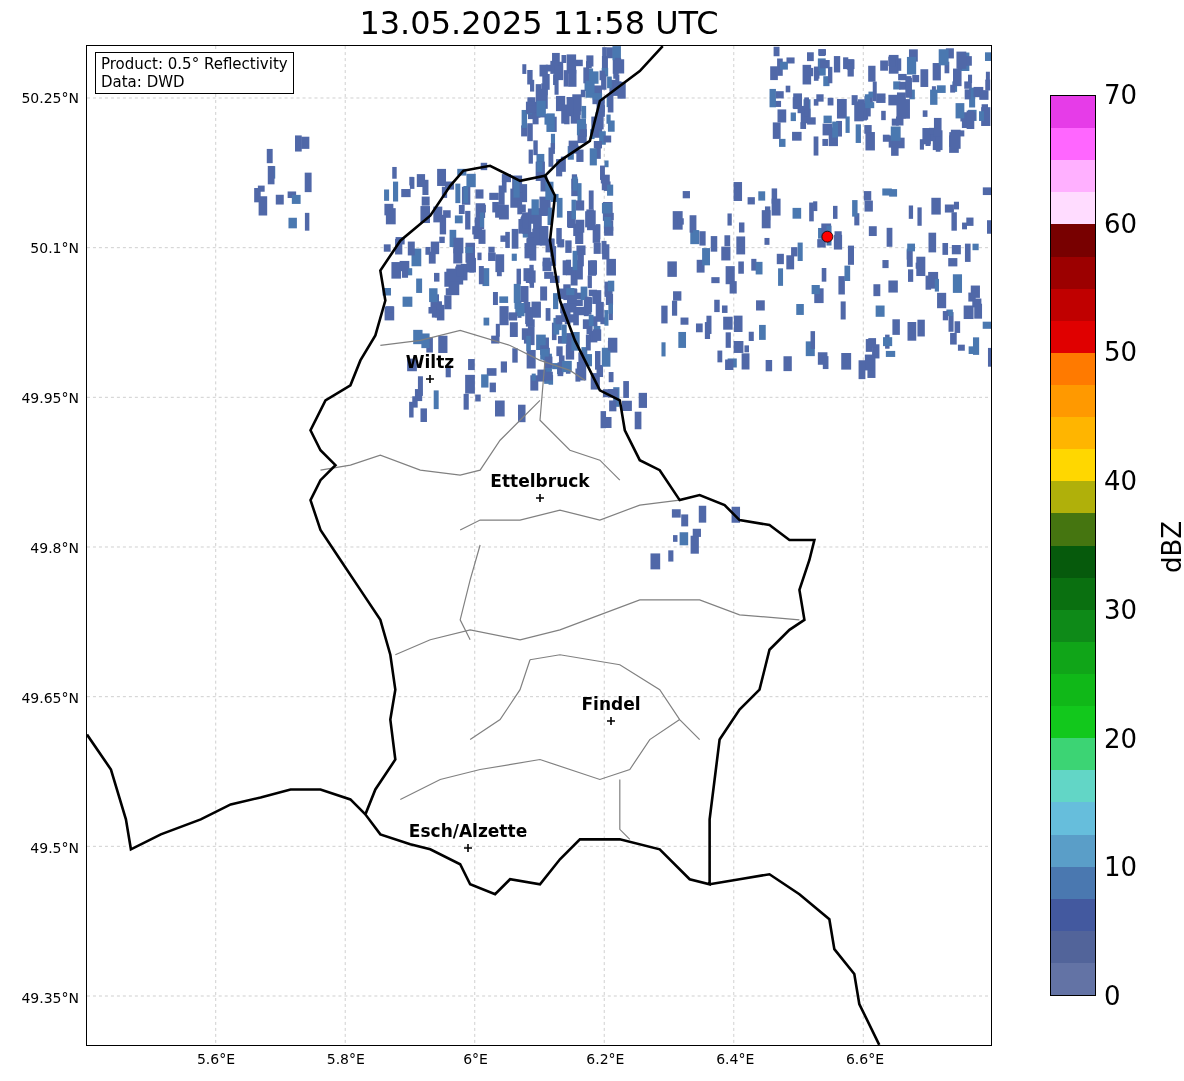 The width and height of the screenshot is (1184, 1081). I want to click on longitude-label: 6.2°E, so click(605, 1059).